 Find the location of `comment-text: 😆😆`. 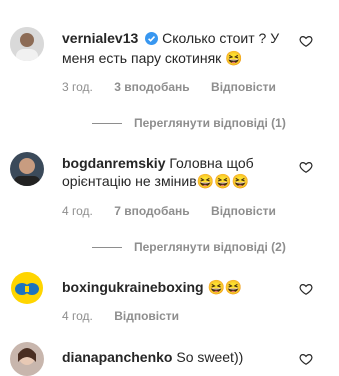

comment-text: 😆😆 is located at coordinates (225, 287).